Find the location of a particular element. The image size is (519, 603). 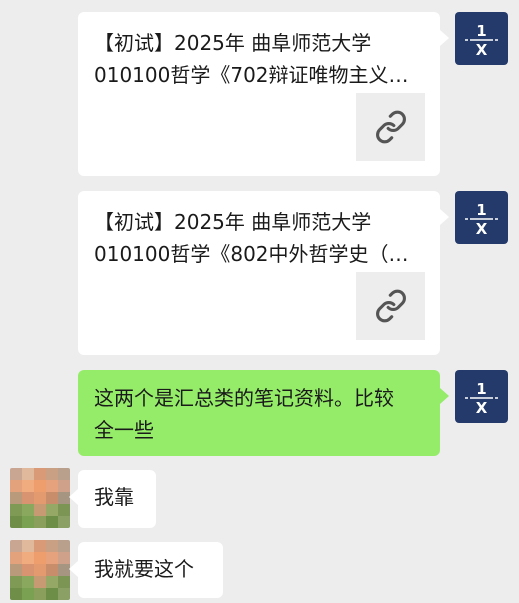

message-text: 这两个是汇总类的笔记资料。比较 全一些 is located at coordinates (261, 414).